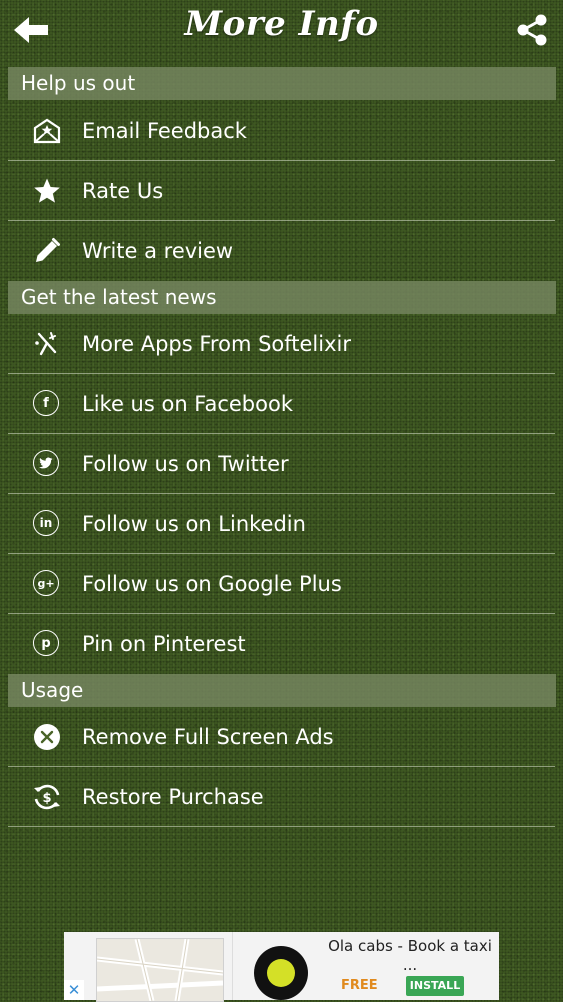 The width and height of the screenshot is (563, 1002). I want to click on pencil-icon, so click(47, 251).